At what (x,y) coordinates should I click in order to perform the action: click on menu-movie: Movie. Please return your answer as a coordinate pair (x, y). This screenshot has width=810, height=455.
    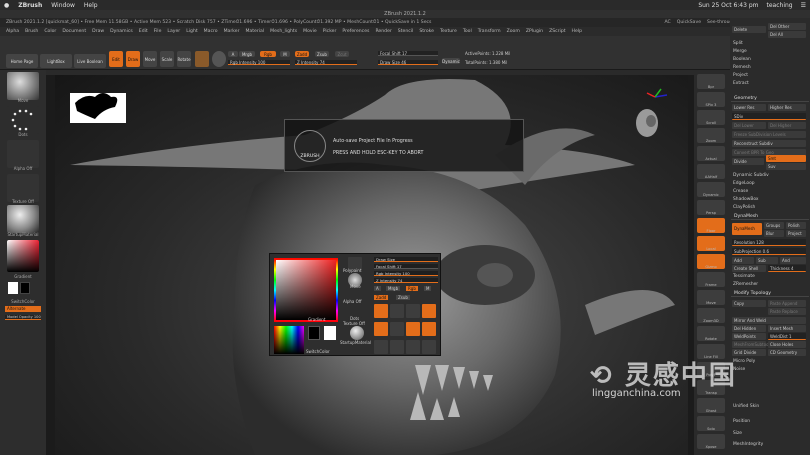
    Looking at the image, I should click on (310, 31).